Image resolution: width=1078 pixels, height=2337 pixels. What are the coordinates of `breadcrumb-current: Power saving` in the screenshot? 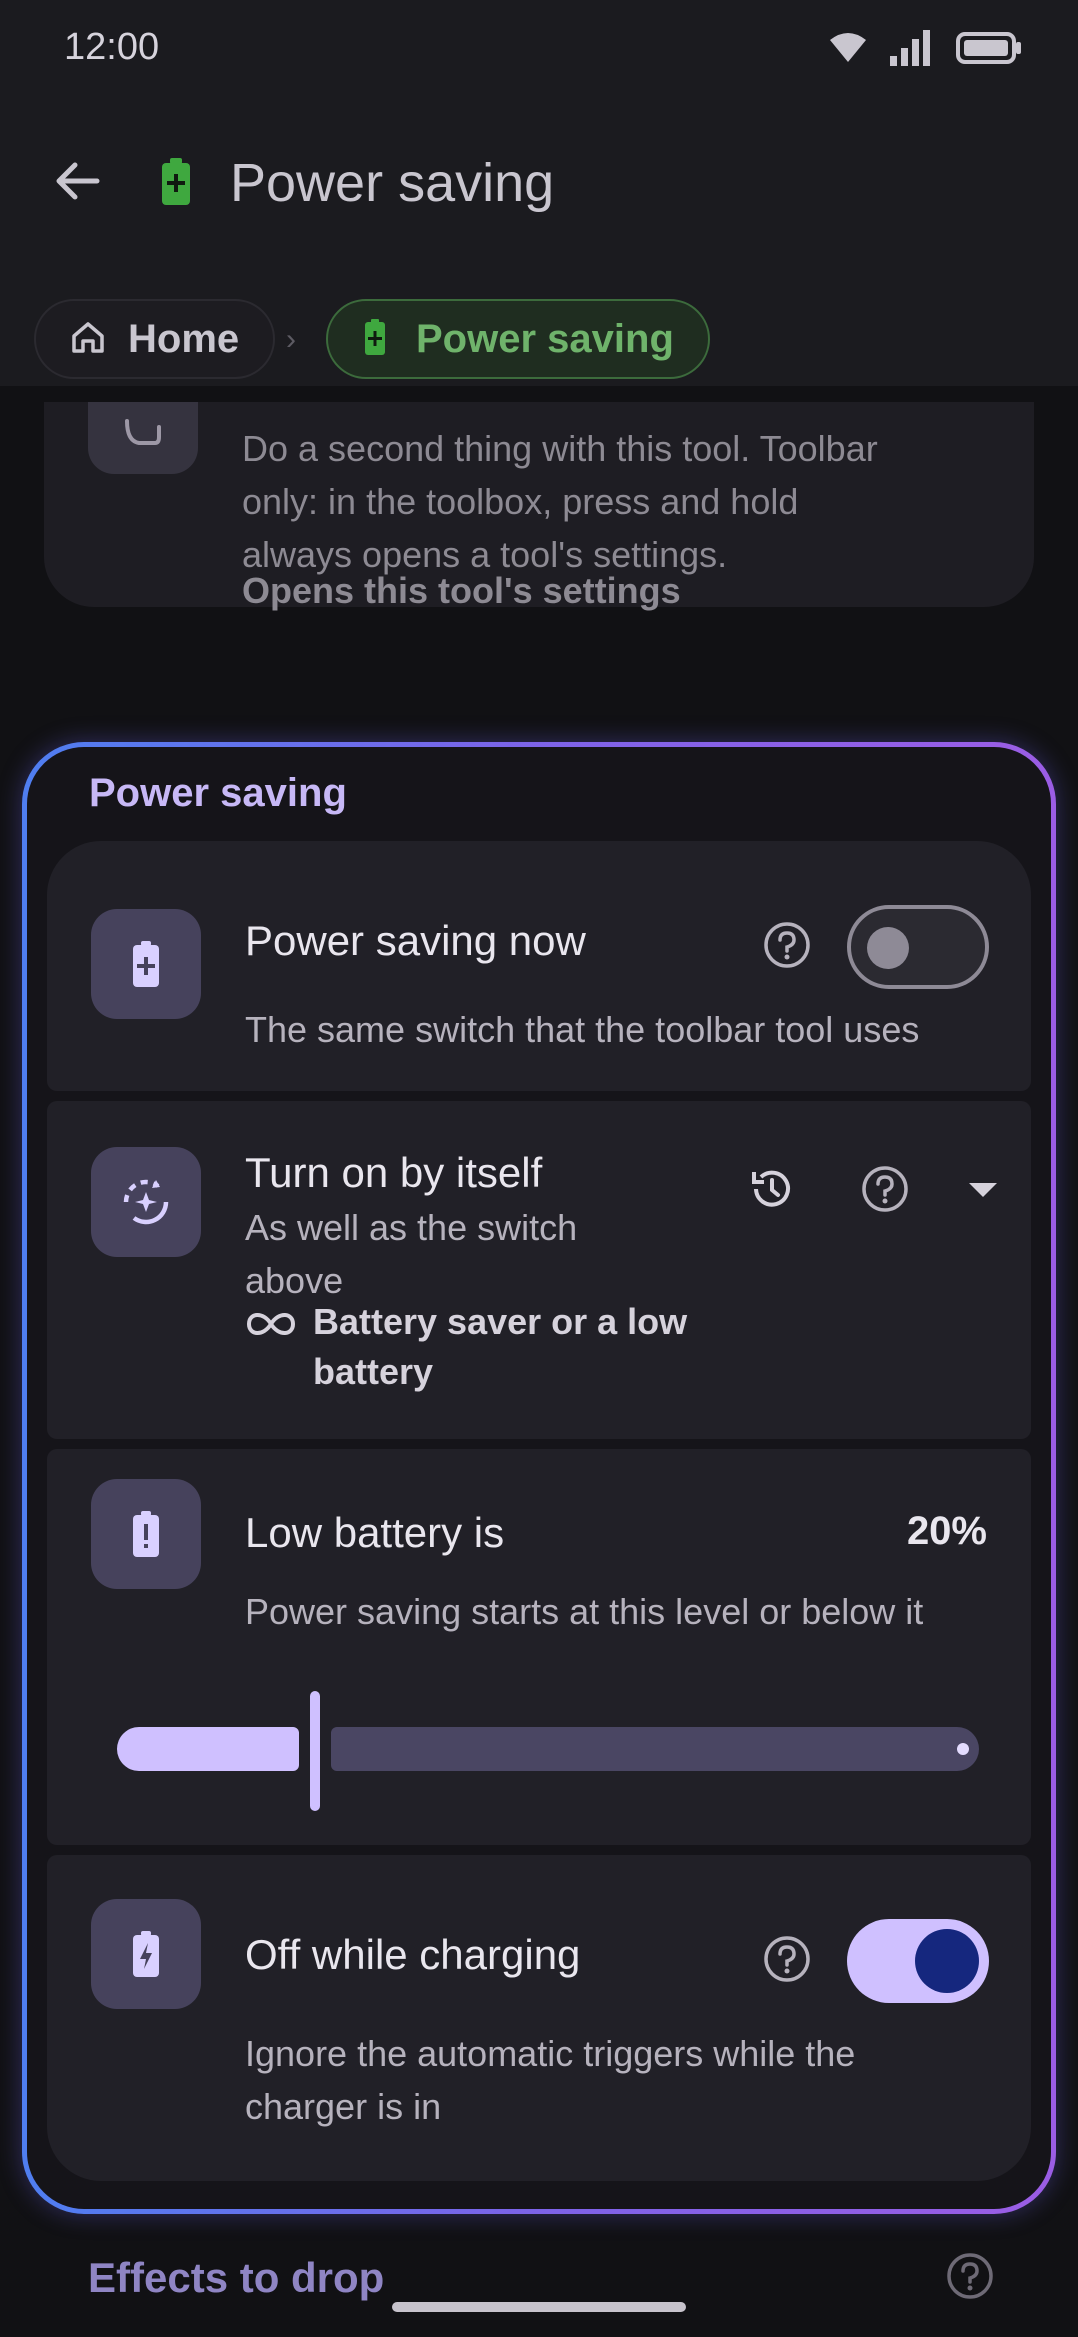 It's located at (518, 339).